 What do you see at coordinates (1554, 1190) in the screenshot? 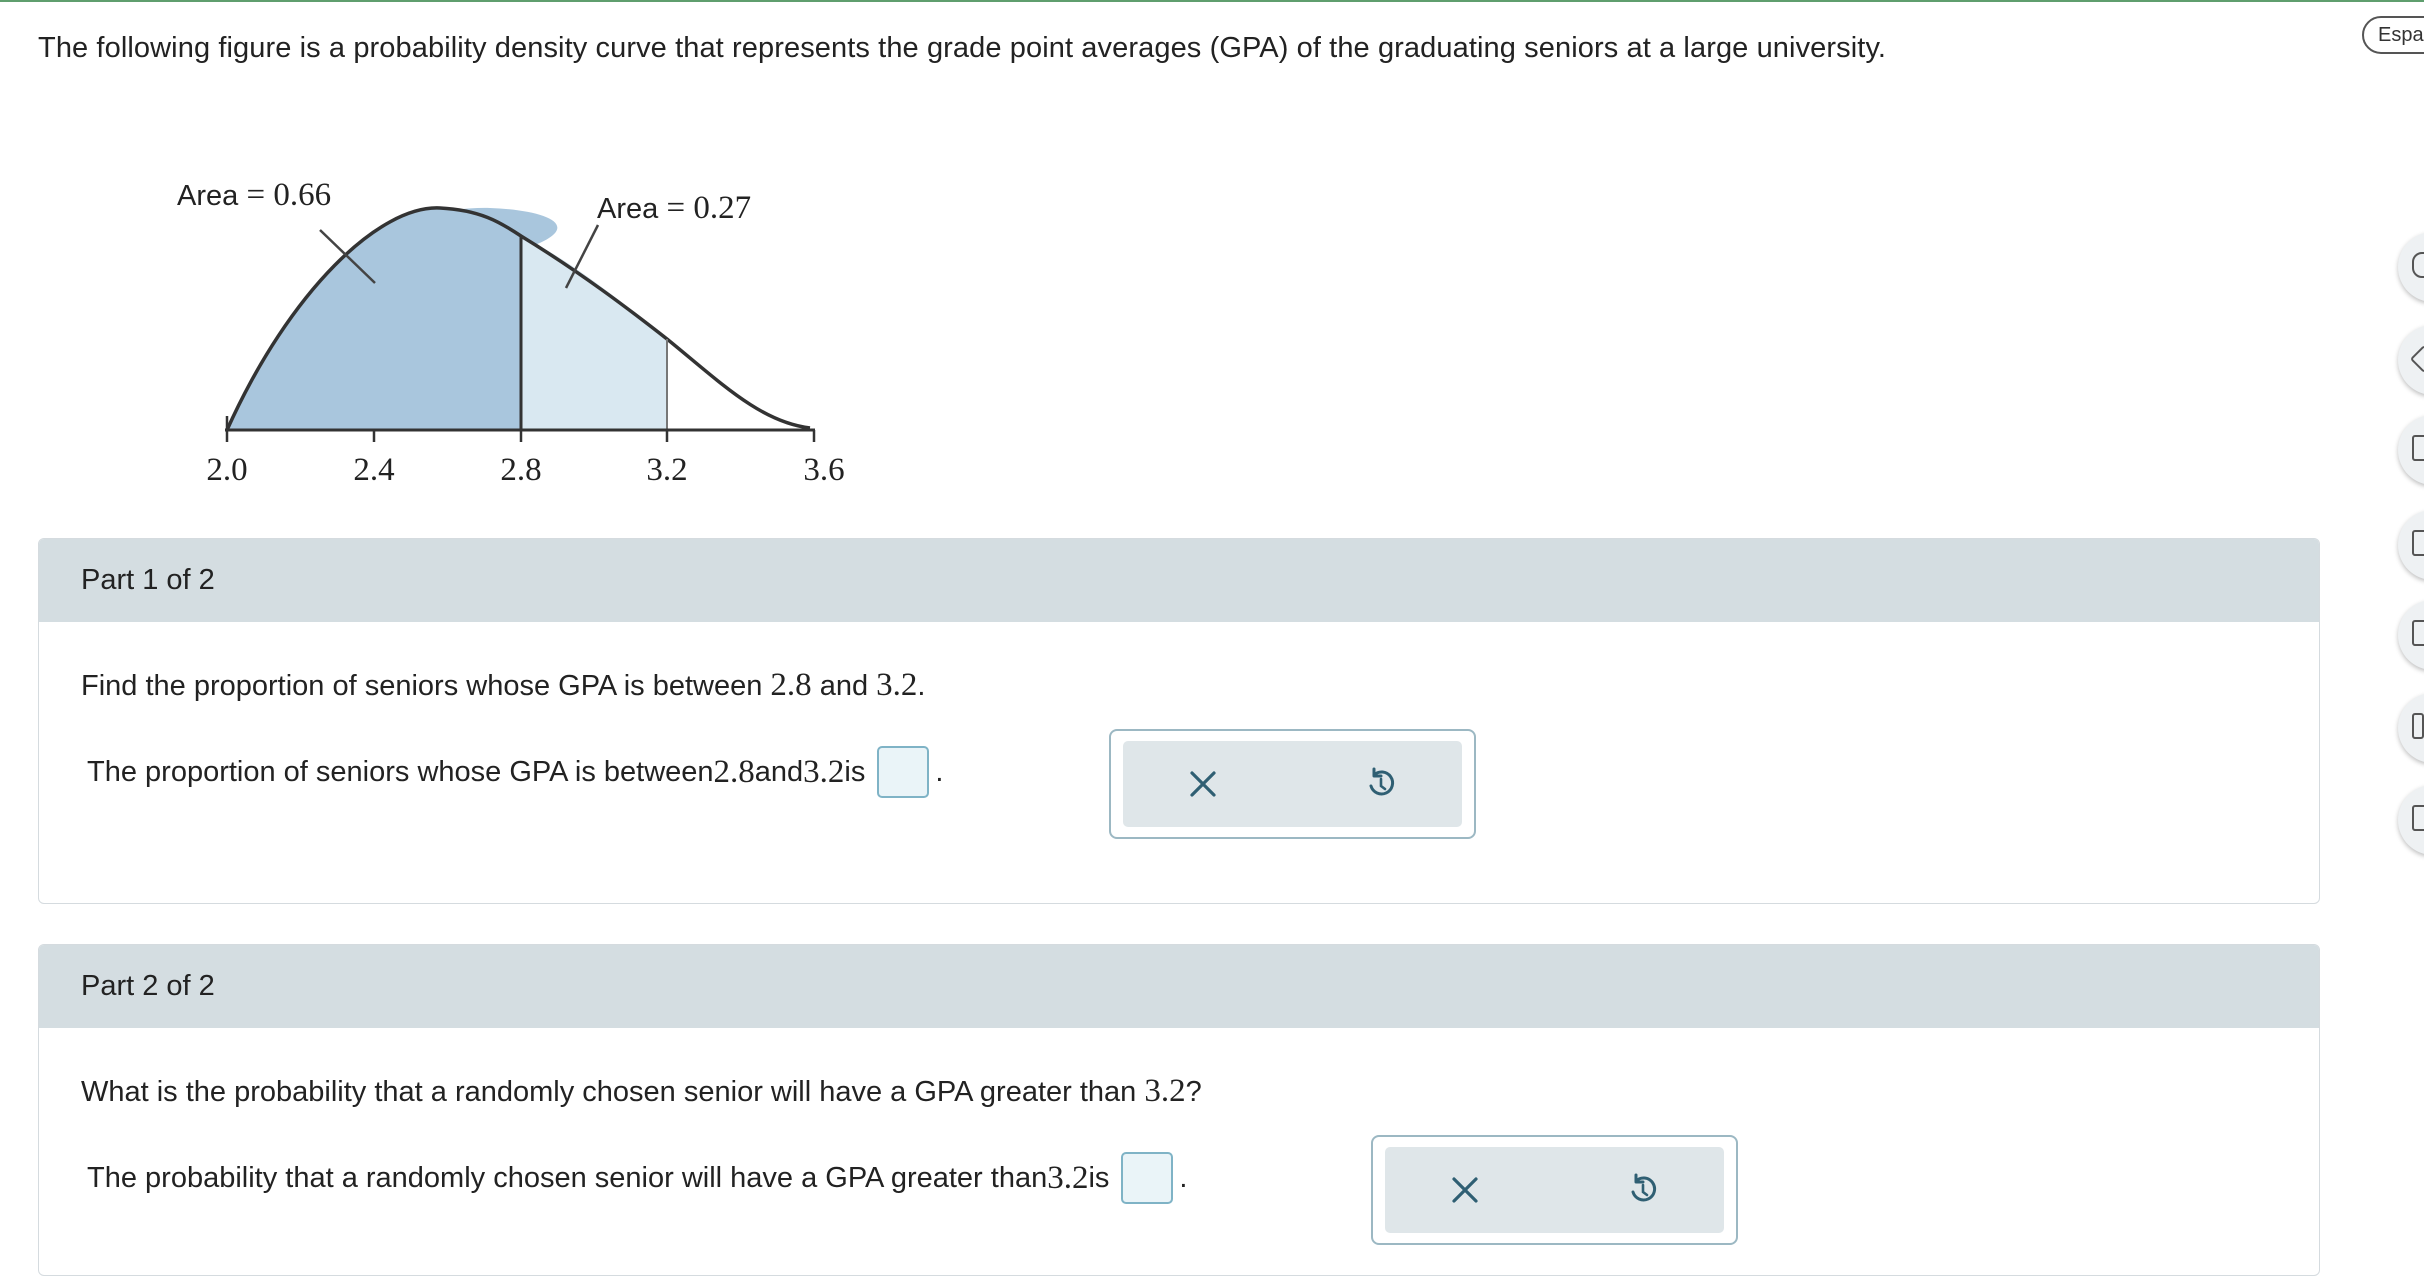
I see `part-2-tool-panel` at bounding box center [1554, 1190].